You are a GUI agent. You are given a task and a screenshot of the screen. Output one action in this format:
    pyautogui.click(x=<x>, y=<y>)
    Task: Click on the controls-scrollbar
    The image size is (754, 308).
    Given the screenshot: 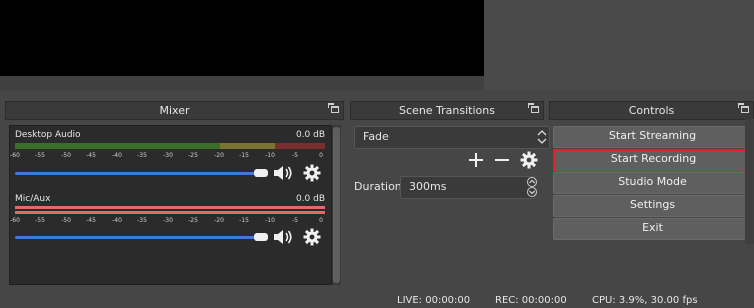 What is the action you would take?
    pyautogui.click(x=749, y=181)
    